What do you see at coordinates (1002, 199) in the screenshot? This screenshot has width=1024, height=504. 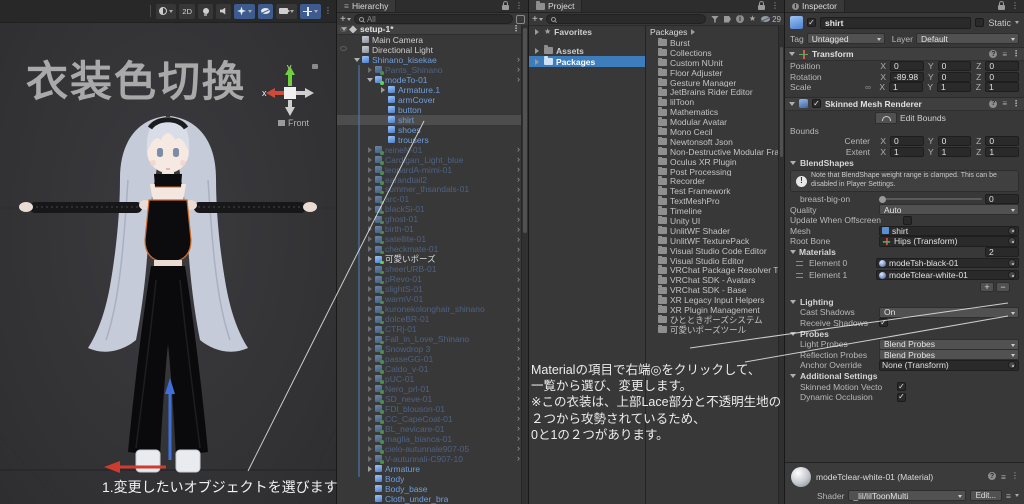 I see `blendshape-value-field: 0` at bounding box center [1002, 199].